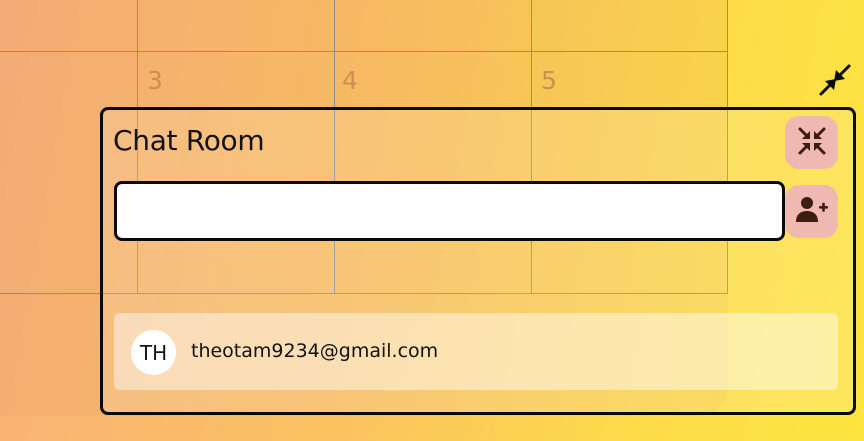  What do you see at coordinates (350, 80) in the screenshot?
I see `calendar-day-4: 4` at bounding box center [350, 80].